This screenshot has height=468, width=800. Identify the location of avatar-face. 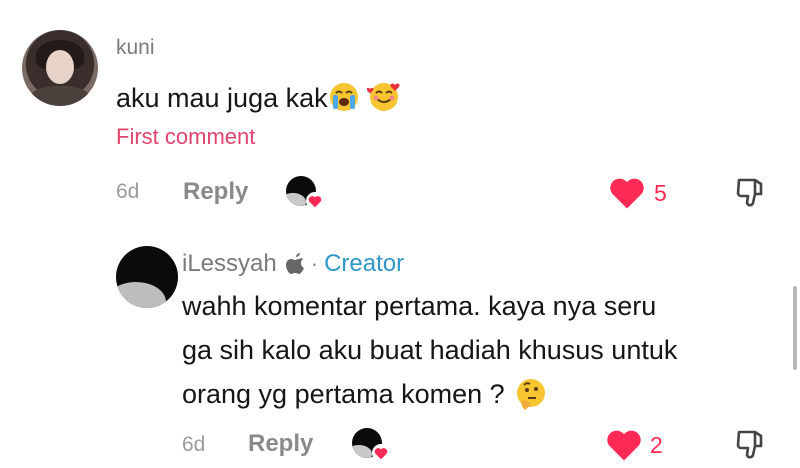
(60, 67).